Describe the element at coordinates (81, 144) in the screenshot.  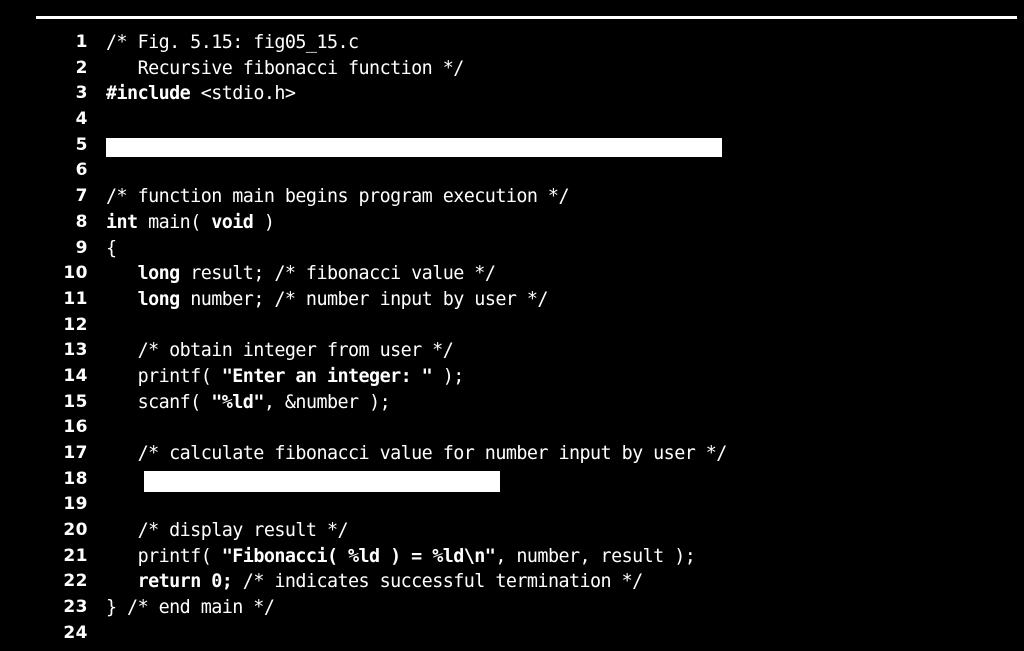
I see `line-number: 5` at that location.